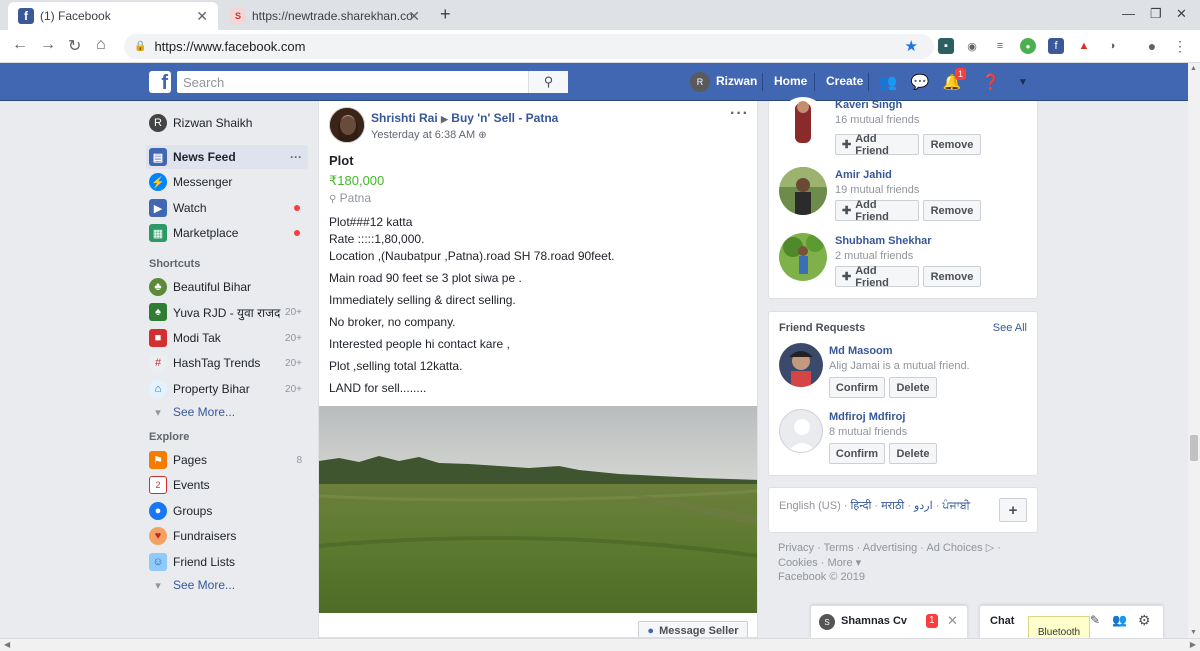 This screenshot has width=1200, height=651. Describe the element at coordinates (529, 46) in the screenshot. I see `url-bar: 🔒 https://www.facebook.com ★` at that location.